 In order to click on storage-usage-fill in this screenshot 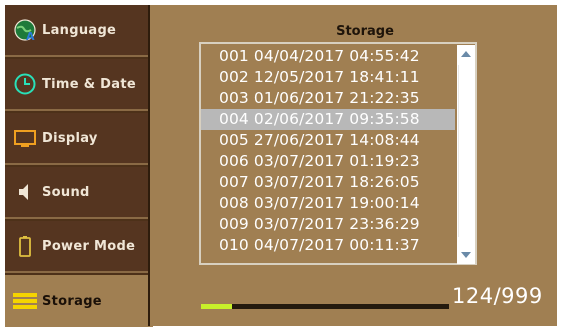, I will do `click(216, 306)`.